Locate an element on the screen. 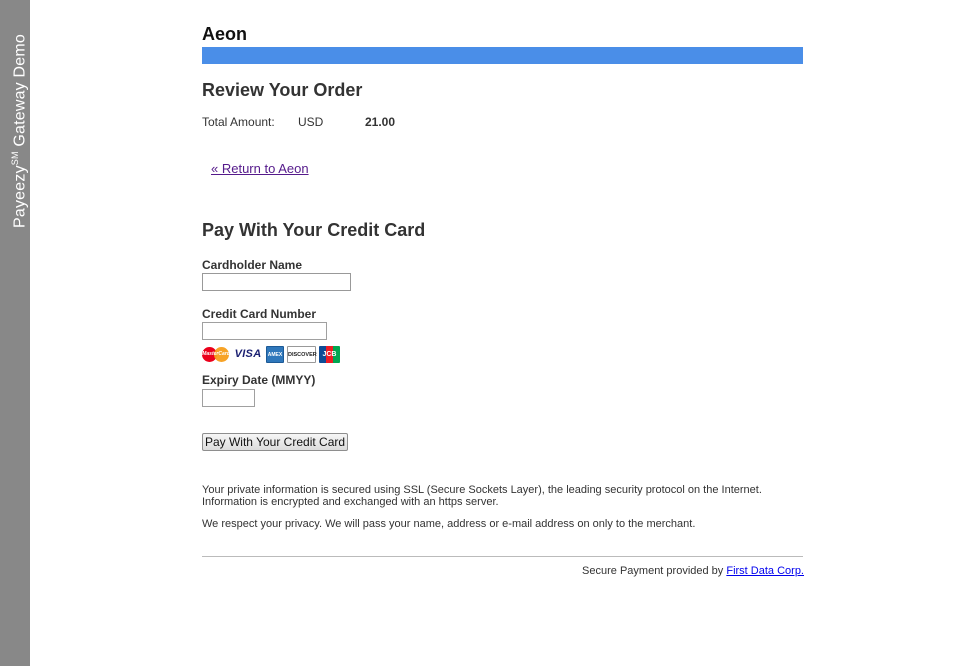 The image size is (975, 666). first-data-link: First Data Corp. is located at coordinates (765, 571).